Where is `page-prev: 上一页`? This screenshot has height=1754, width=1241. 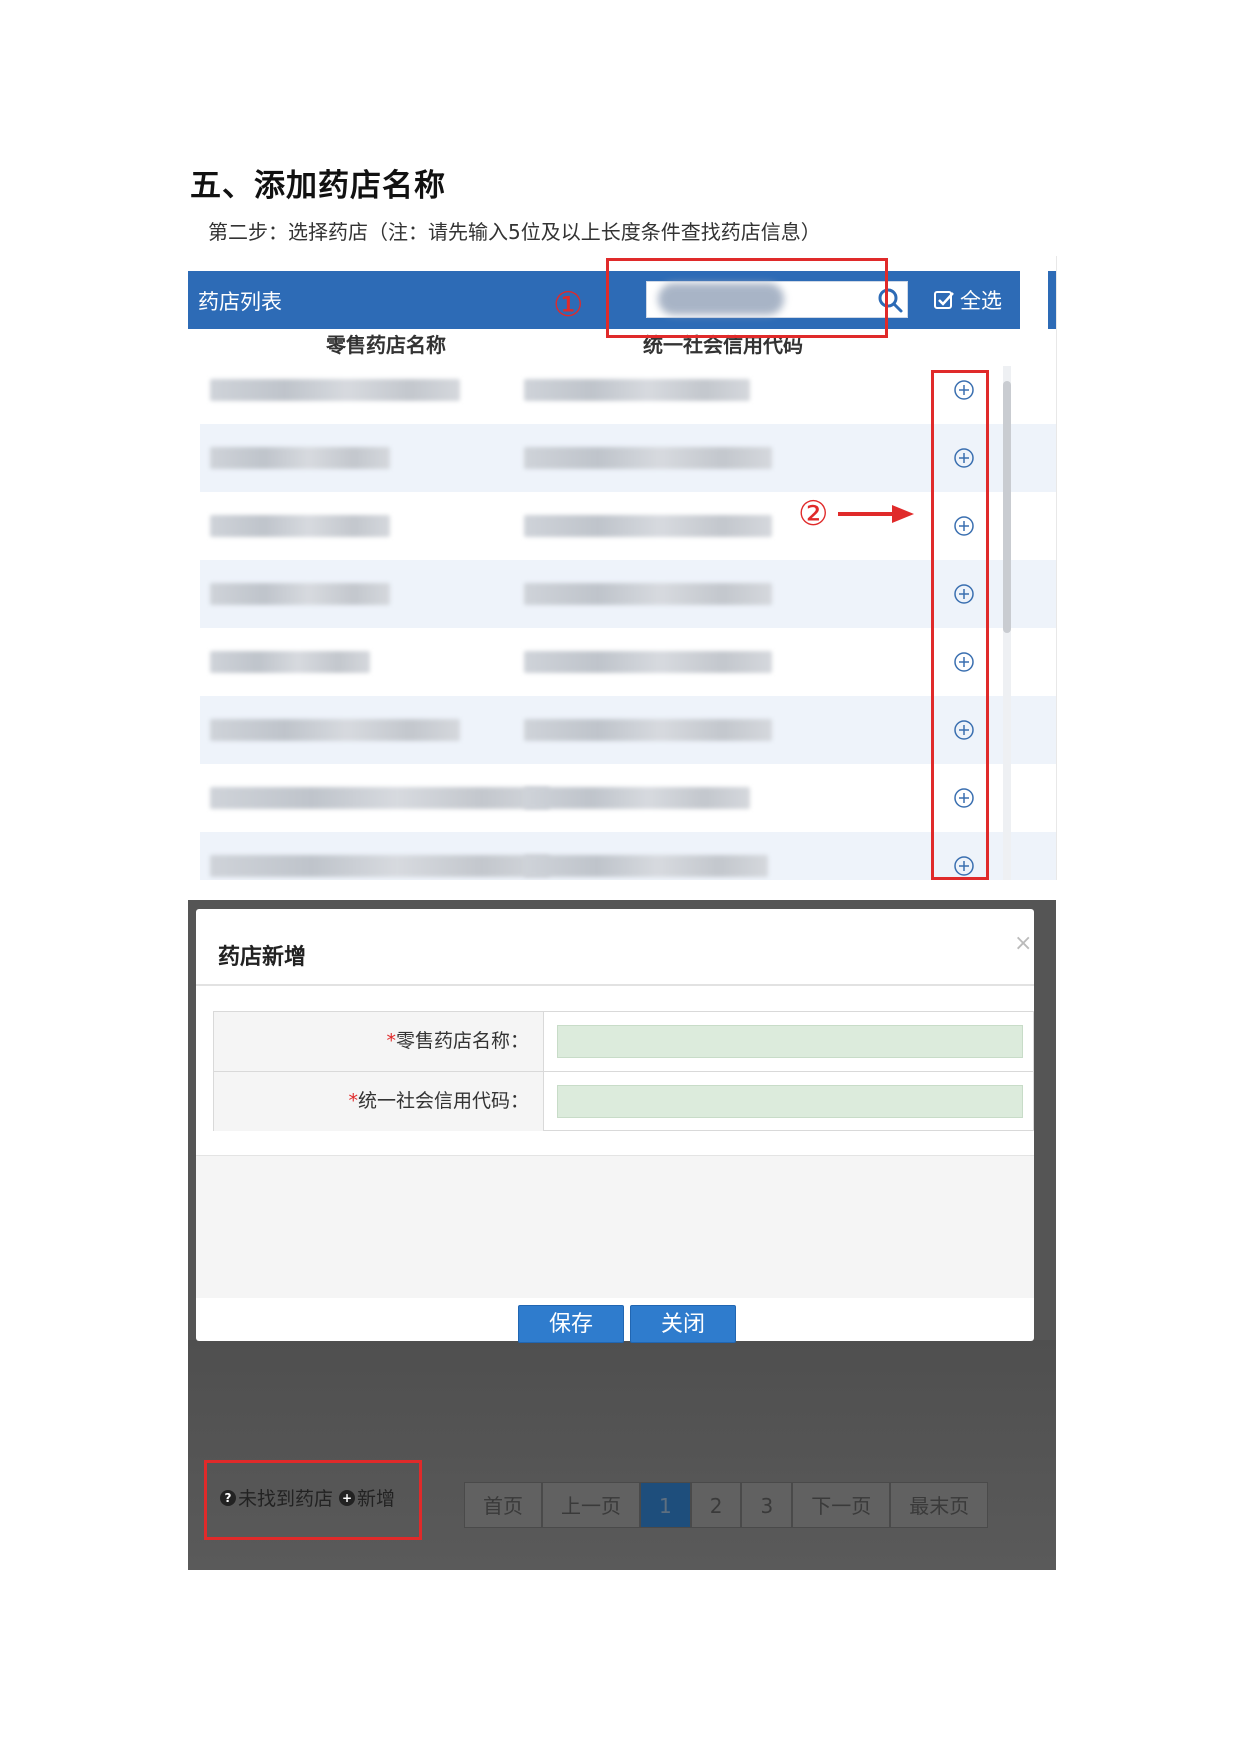
page-prev: 上一页 is located at coordinates (591, 1505).